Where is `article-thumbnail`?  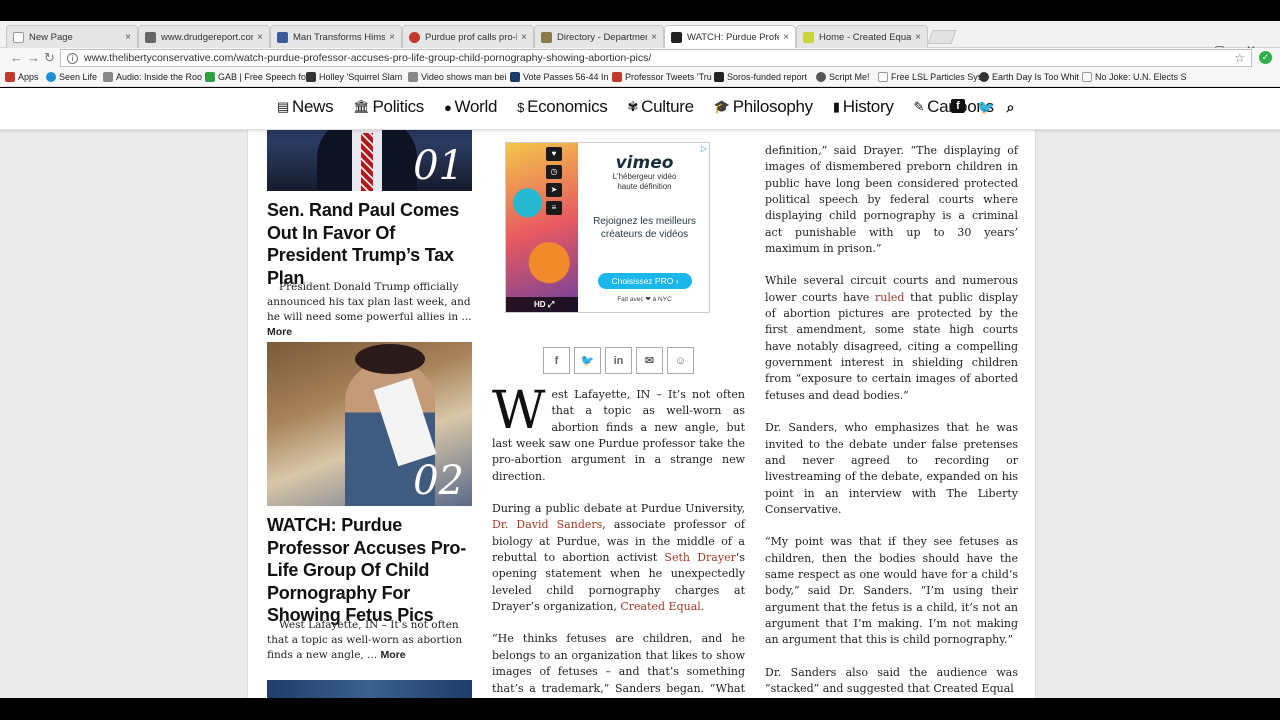
article-thumbnail is located at coordinates (369, 689).